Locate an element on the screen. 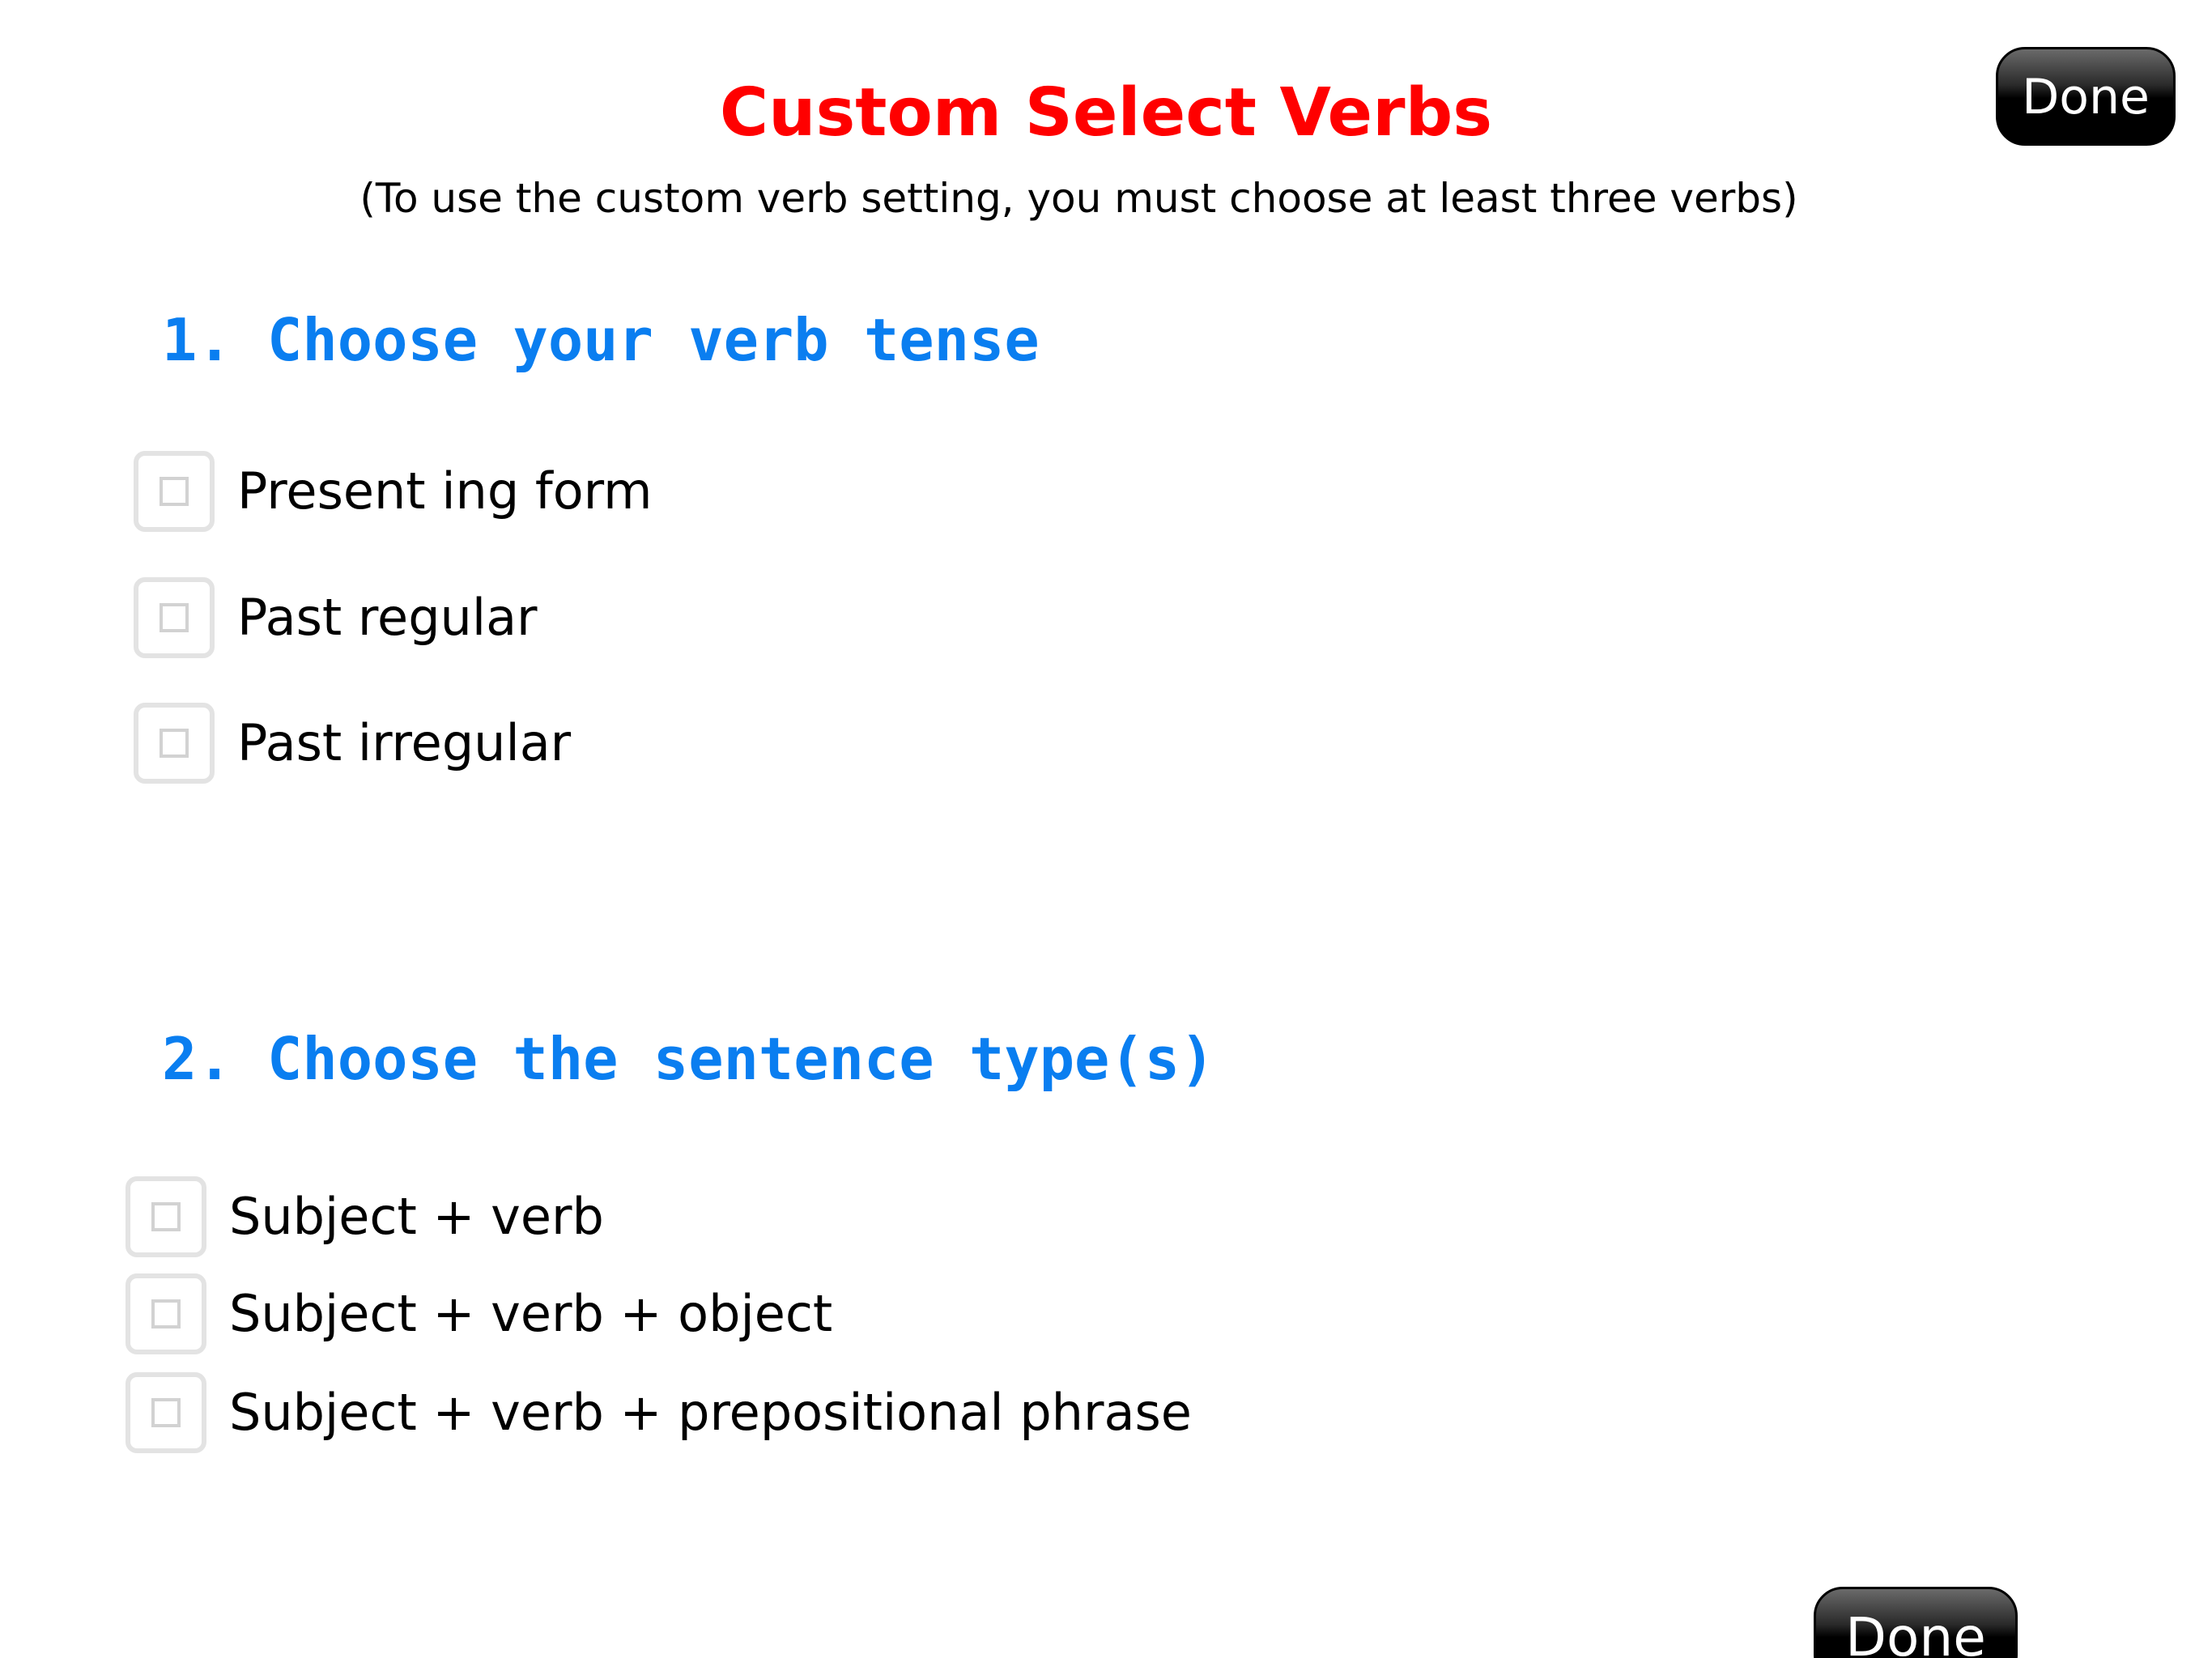  page-title: Custom Select Verbs is located at coordinates (1106, 112).